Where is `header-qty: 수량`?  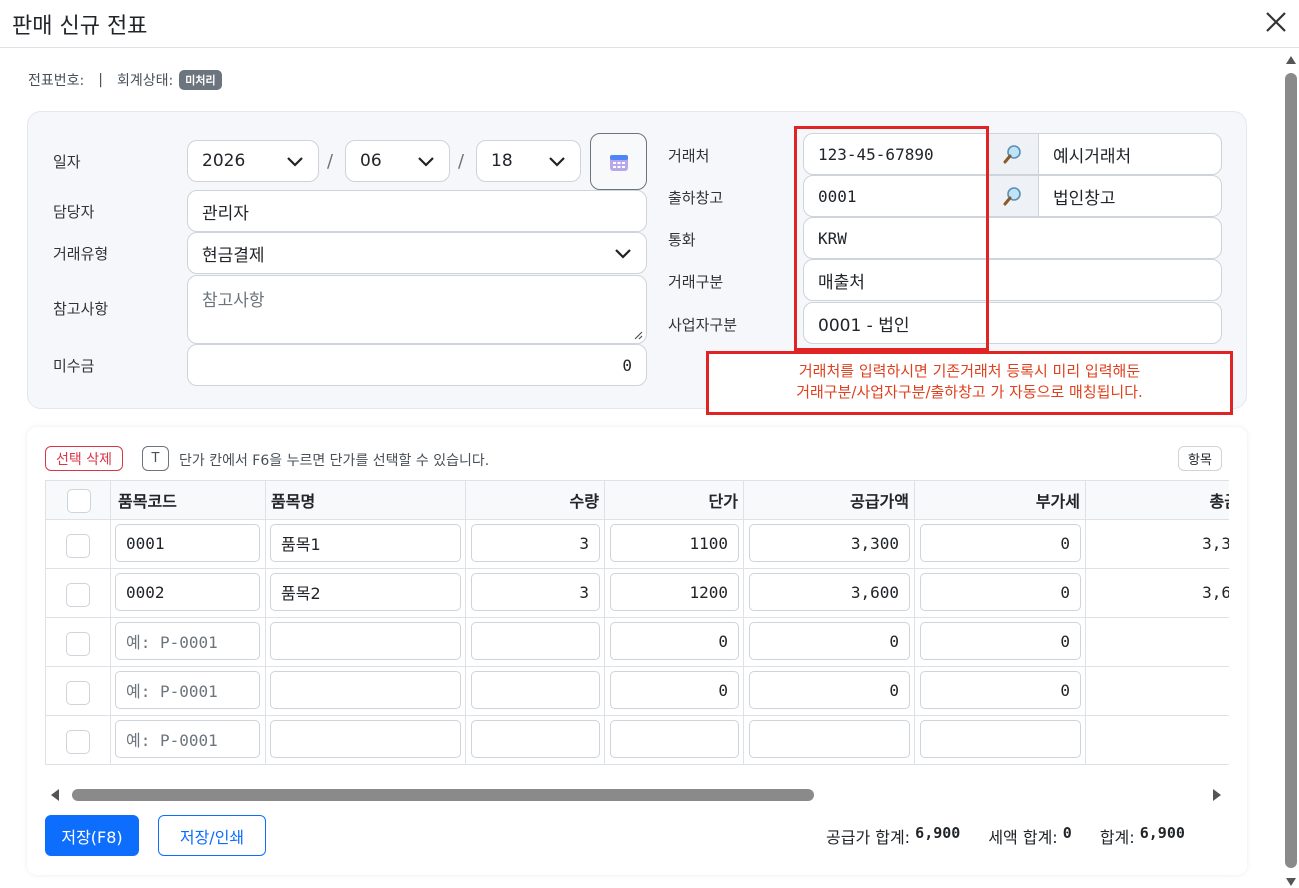 header-qty: 수량 is located at coordinates (535, 500).